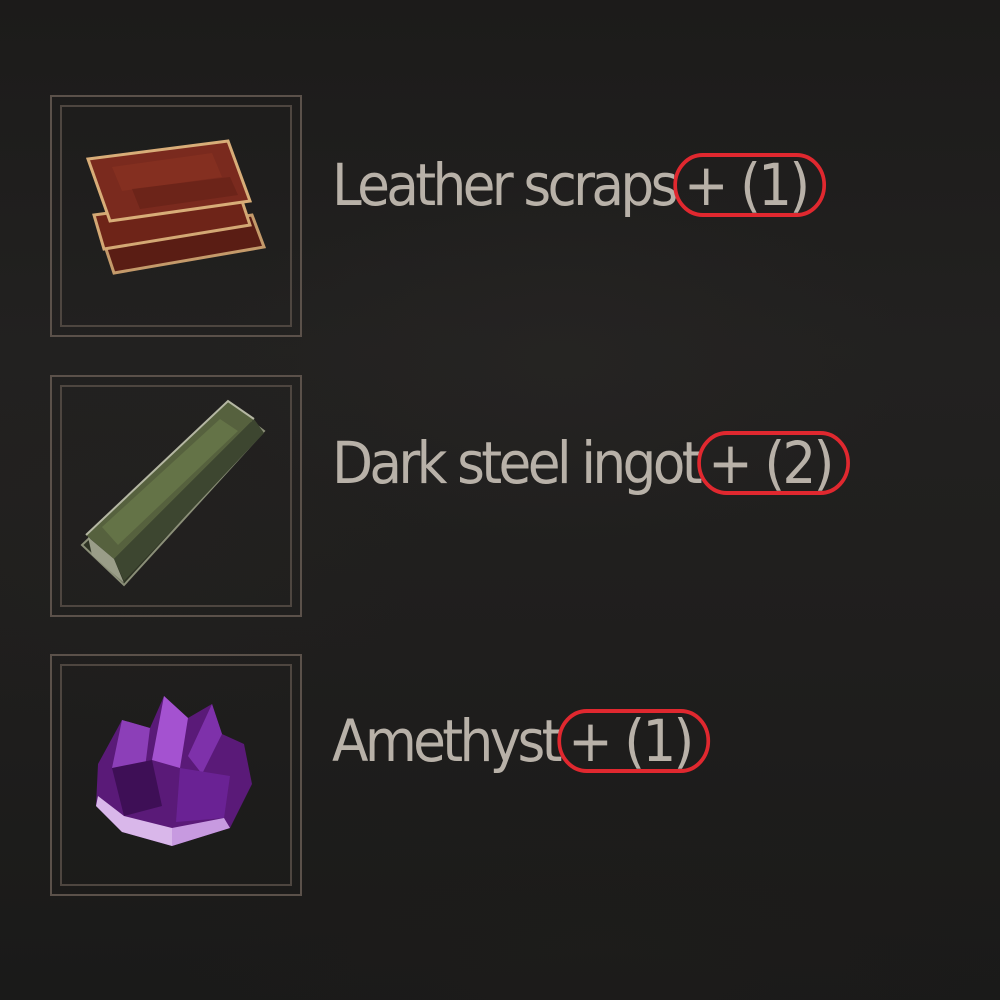 The width and height of the screenshot is (1000, 1000). Describe the element at coordinates (505, 185) in the screenshot. I see `item-name: Leather scraps` at that location.